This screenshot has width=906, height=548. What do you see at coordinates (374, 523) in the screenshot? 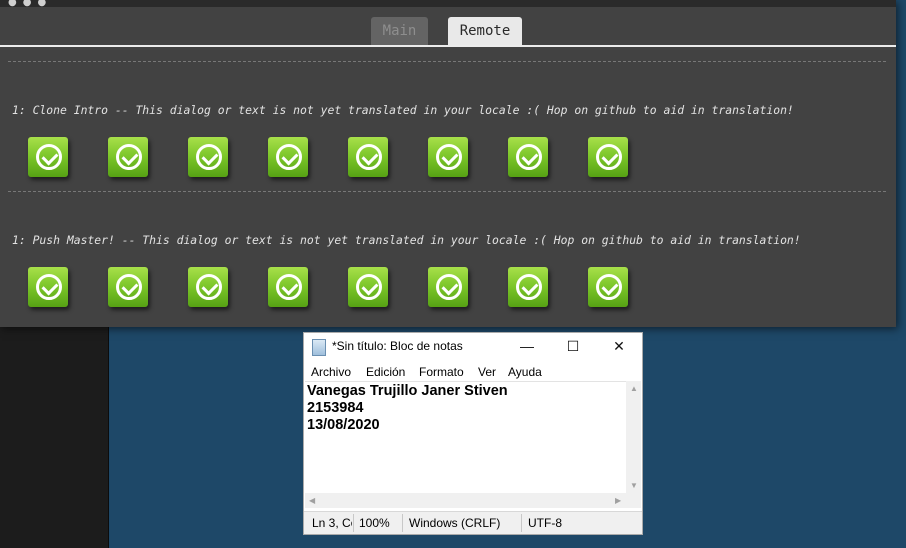
I see `status-zoom: 100%` at bounding box center [374, 523].